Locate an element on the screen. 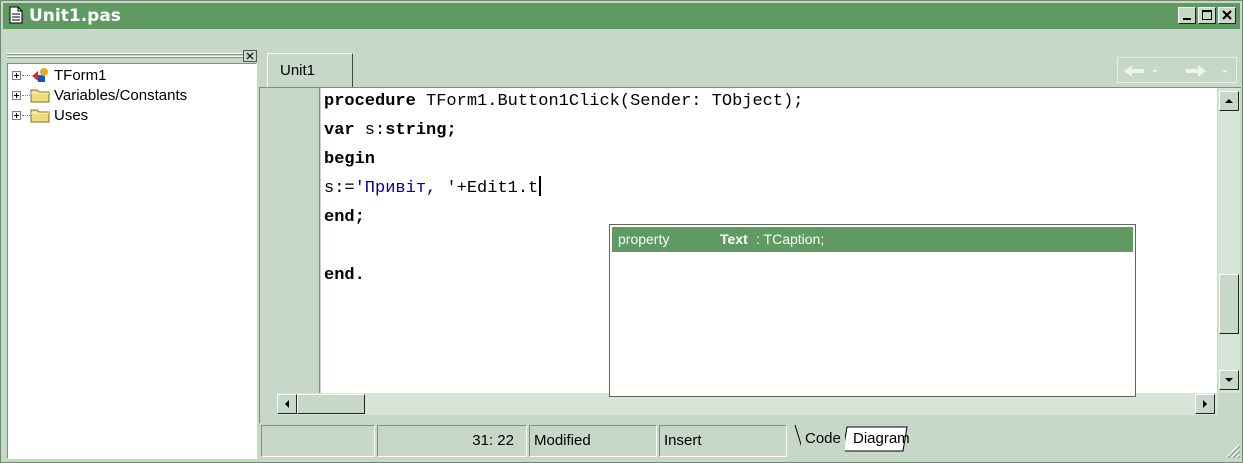 Image resolution: width=1243 pixels, height=463 pixels. arrow-up-icon is located at coordinates (1229, 101).